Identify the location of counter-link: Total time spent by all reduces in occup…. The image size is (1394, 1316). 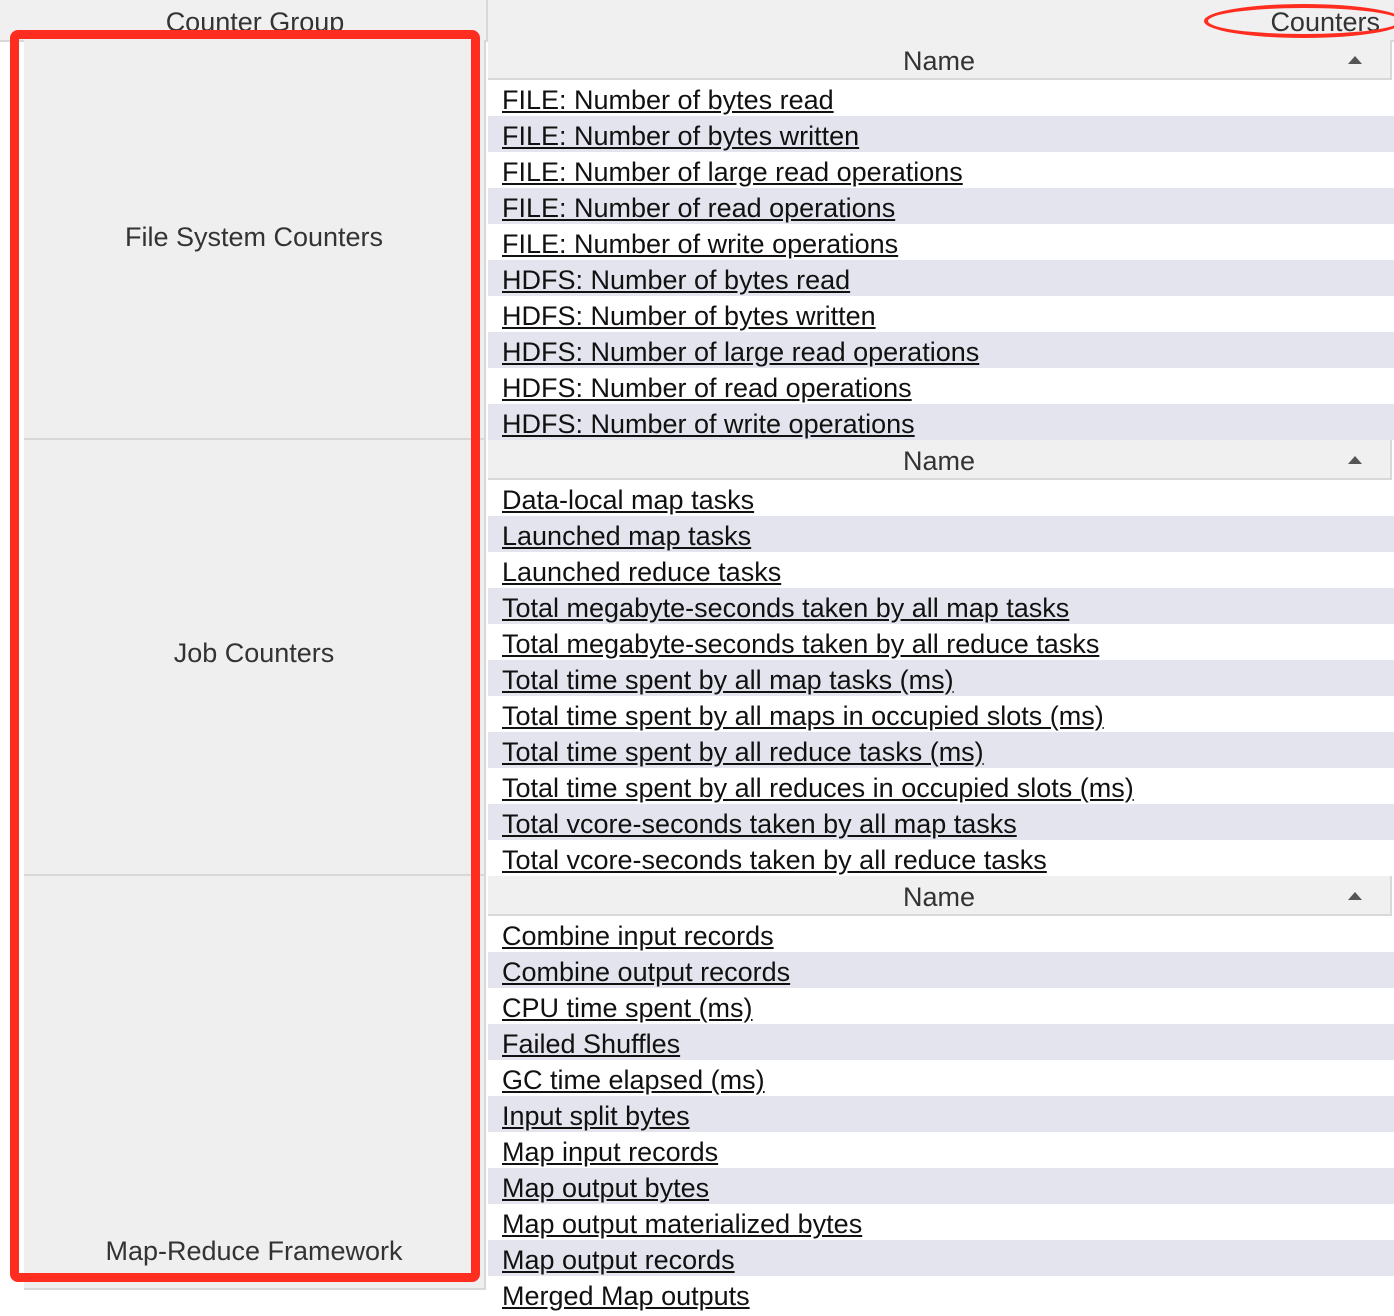
(818, 788).